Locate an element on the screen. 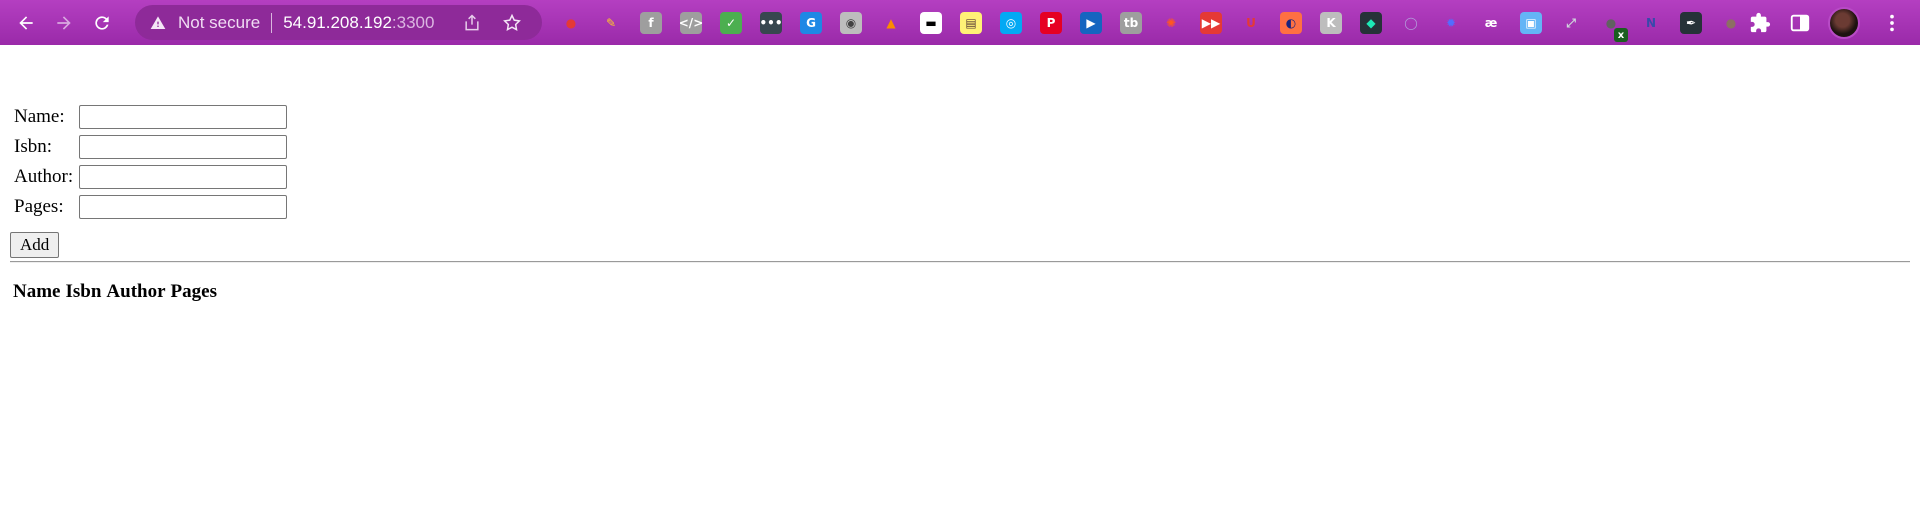  extension-ae-icon: æ is located at coordinates (1491, 23).